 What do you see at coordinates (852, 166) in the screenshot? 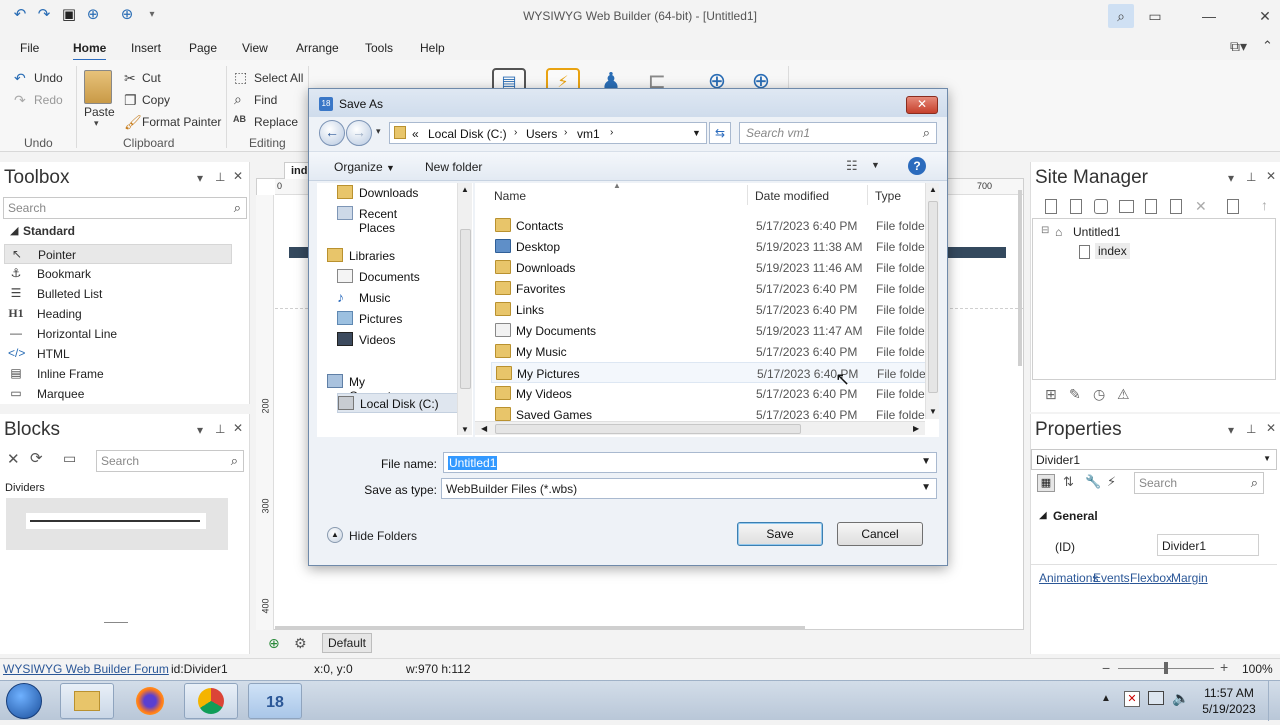
I see `view-options-icon: ☷` at bounding box center [852, 166].